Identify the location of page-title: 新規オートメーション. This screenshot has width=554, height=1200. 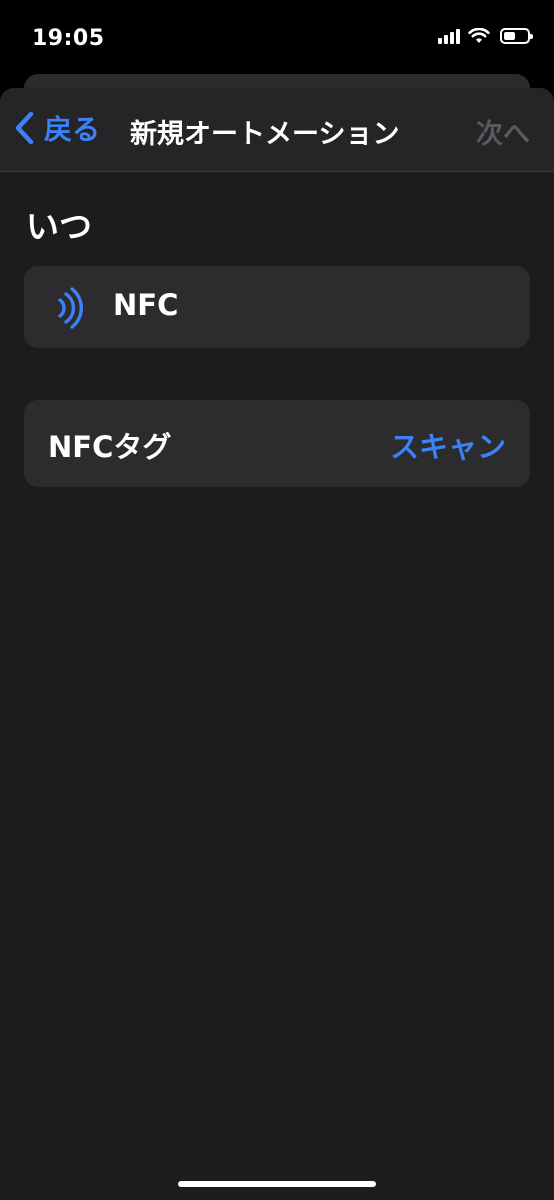
(265, 134).